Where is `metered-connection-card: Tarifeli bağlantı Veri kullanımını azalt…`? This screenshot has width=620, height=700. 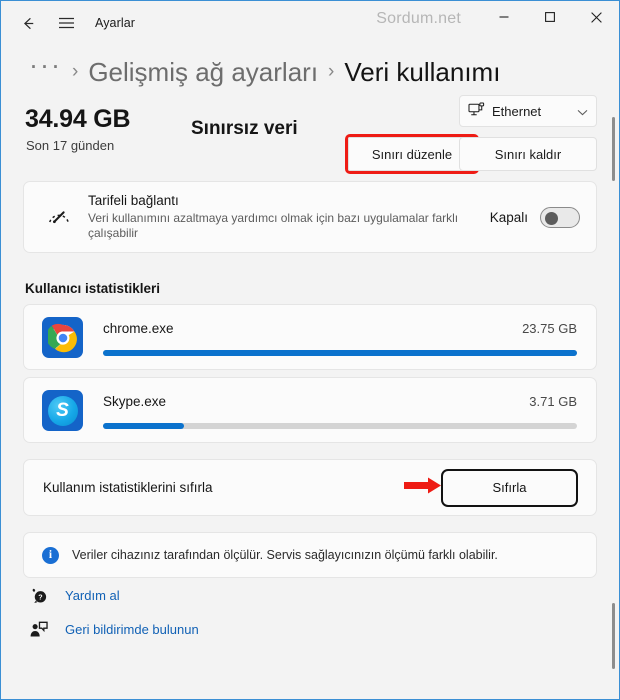 metered-connection-card: Tarifeli bağlantı Veri kullanımını azalt… is located at coordinates (310, 217).